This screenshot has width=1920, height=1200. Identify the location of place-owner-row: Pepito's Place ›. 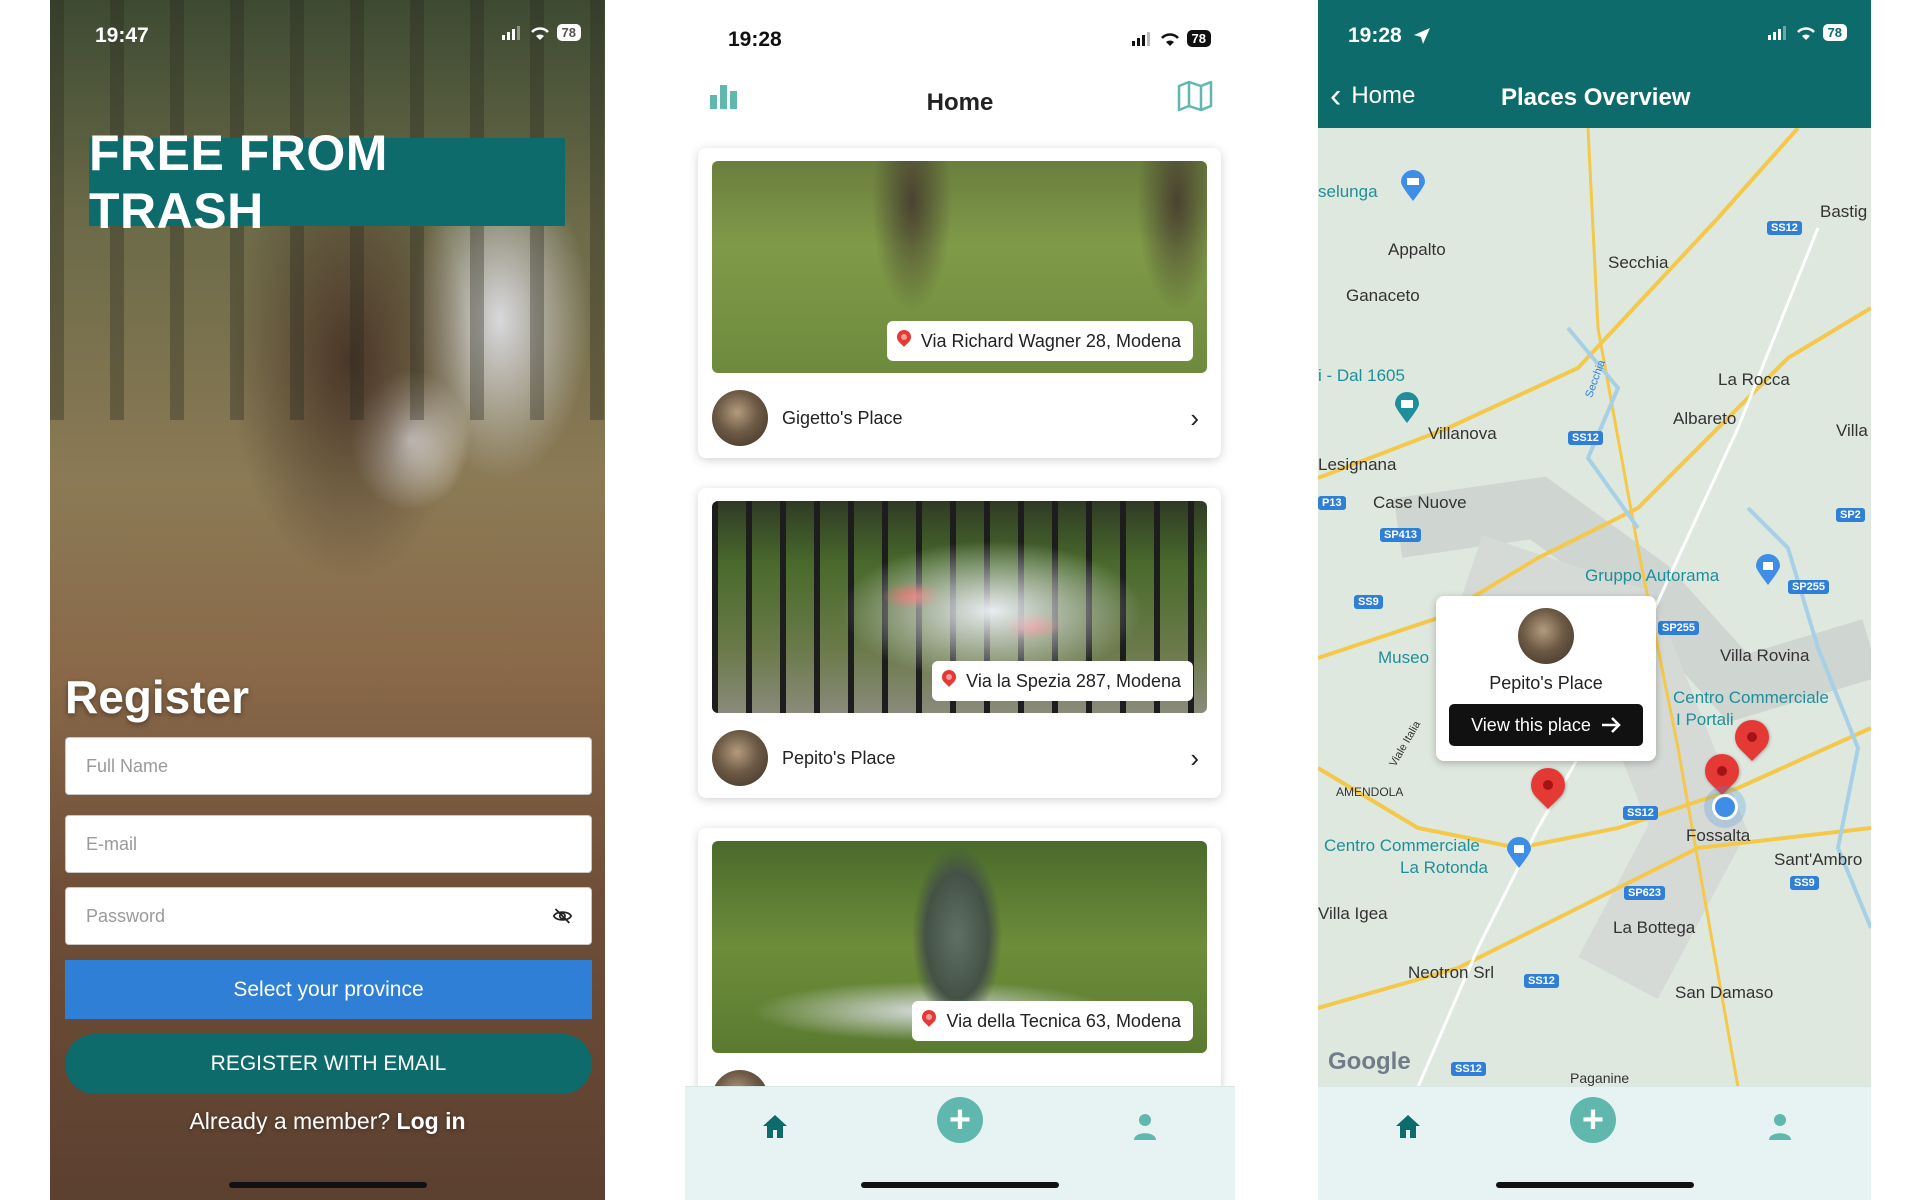
(959, 758).